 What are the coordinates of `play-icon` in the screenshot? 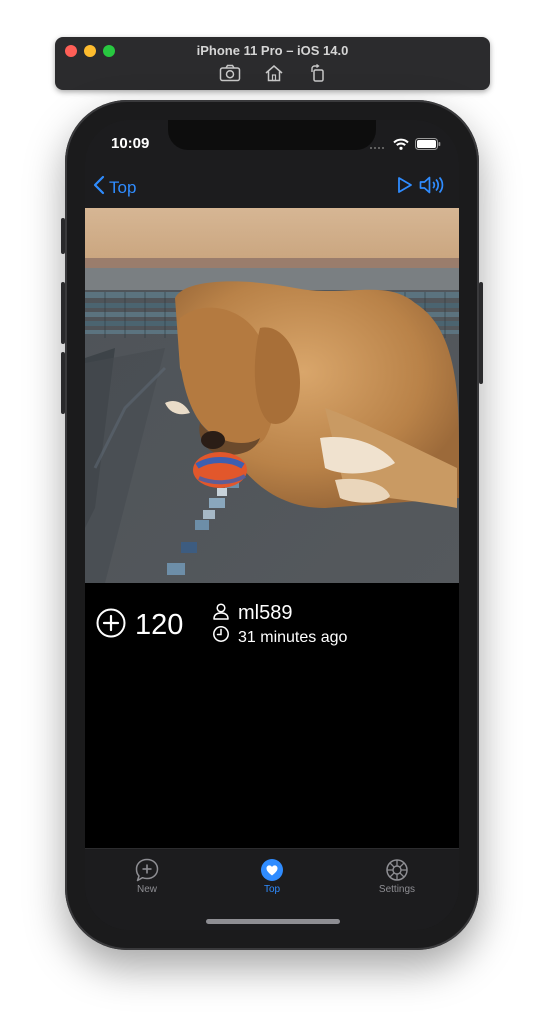 It's located at (405, 187).